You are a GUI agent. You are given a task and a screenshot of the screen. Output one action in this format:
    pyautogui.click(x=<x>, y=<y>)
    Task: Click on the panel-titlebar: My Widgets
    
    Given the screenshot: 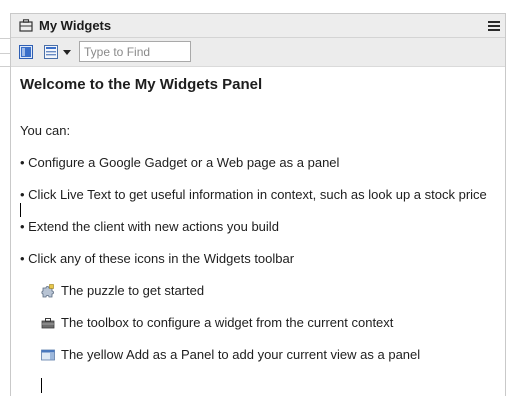 What is the action you would take?
    pyautogui.click(x=258, y=26)
    